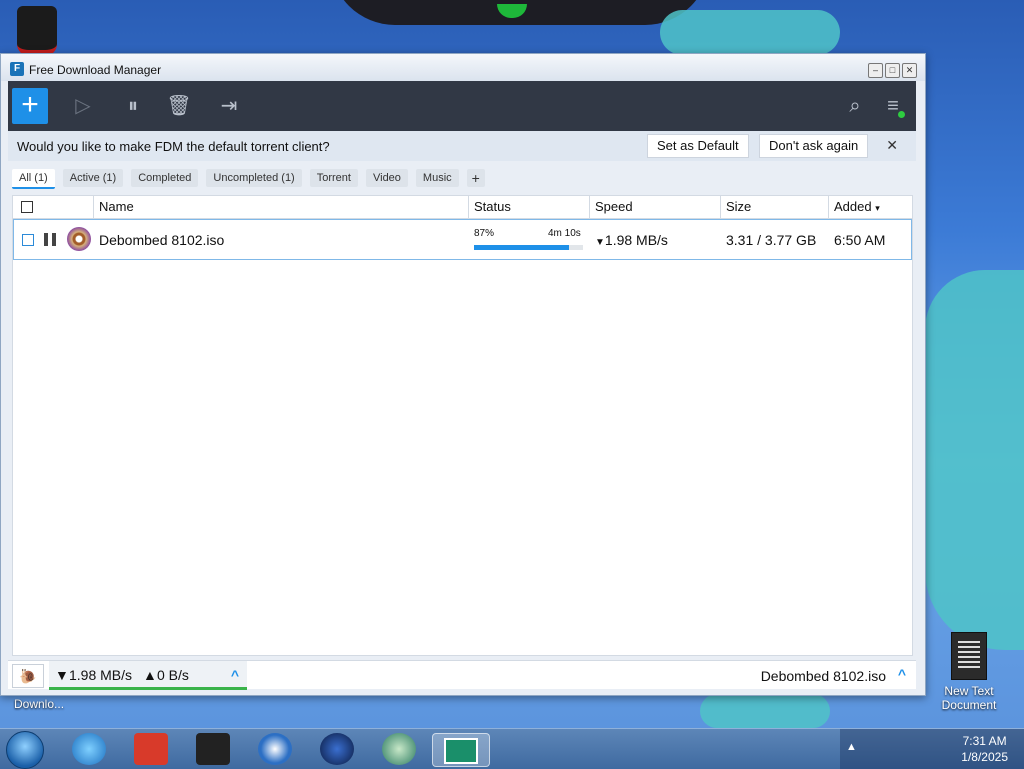 This screenshot has width=1024, height=769. I want to click on progress-fill, so click(521, 247).